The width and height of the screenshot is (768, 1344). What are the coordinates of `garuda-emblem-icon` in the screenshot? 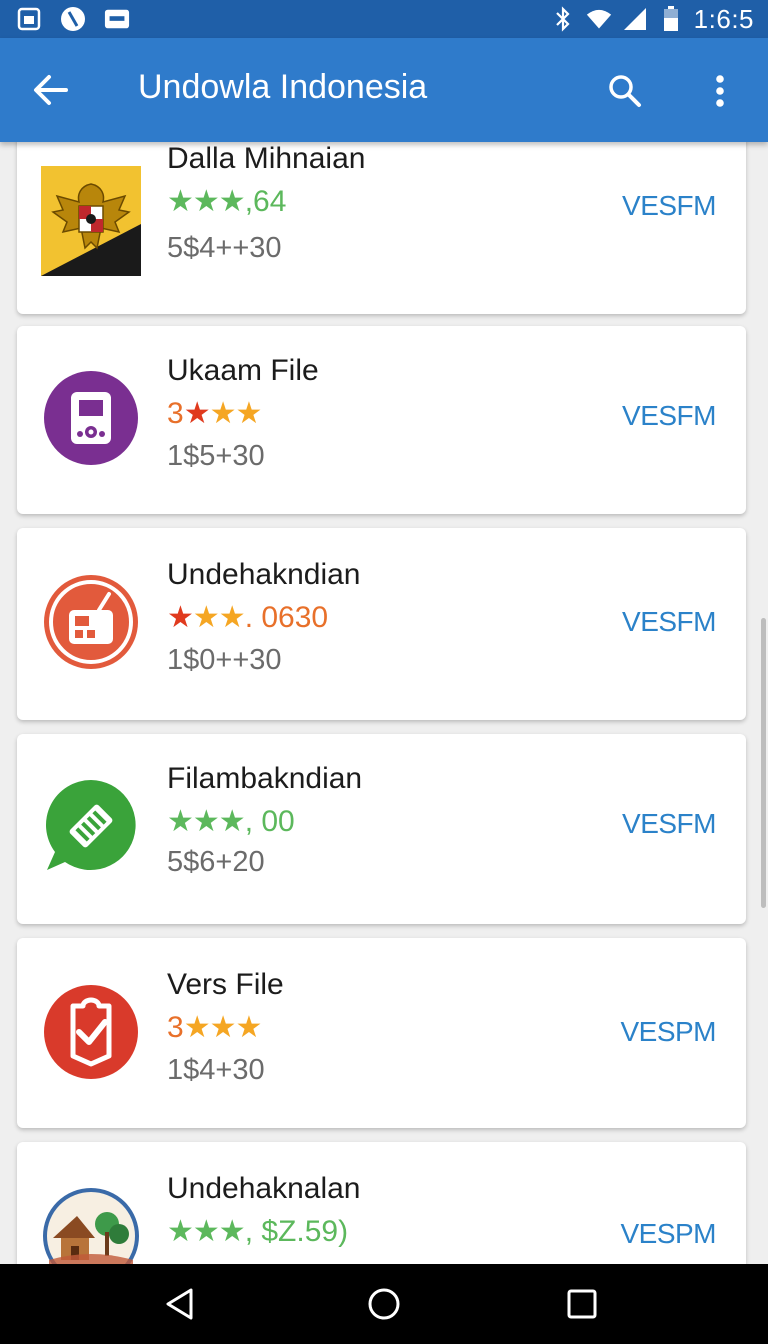 It's located at (91, 221).